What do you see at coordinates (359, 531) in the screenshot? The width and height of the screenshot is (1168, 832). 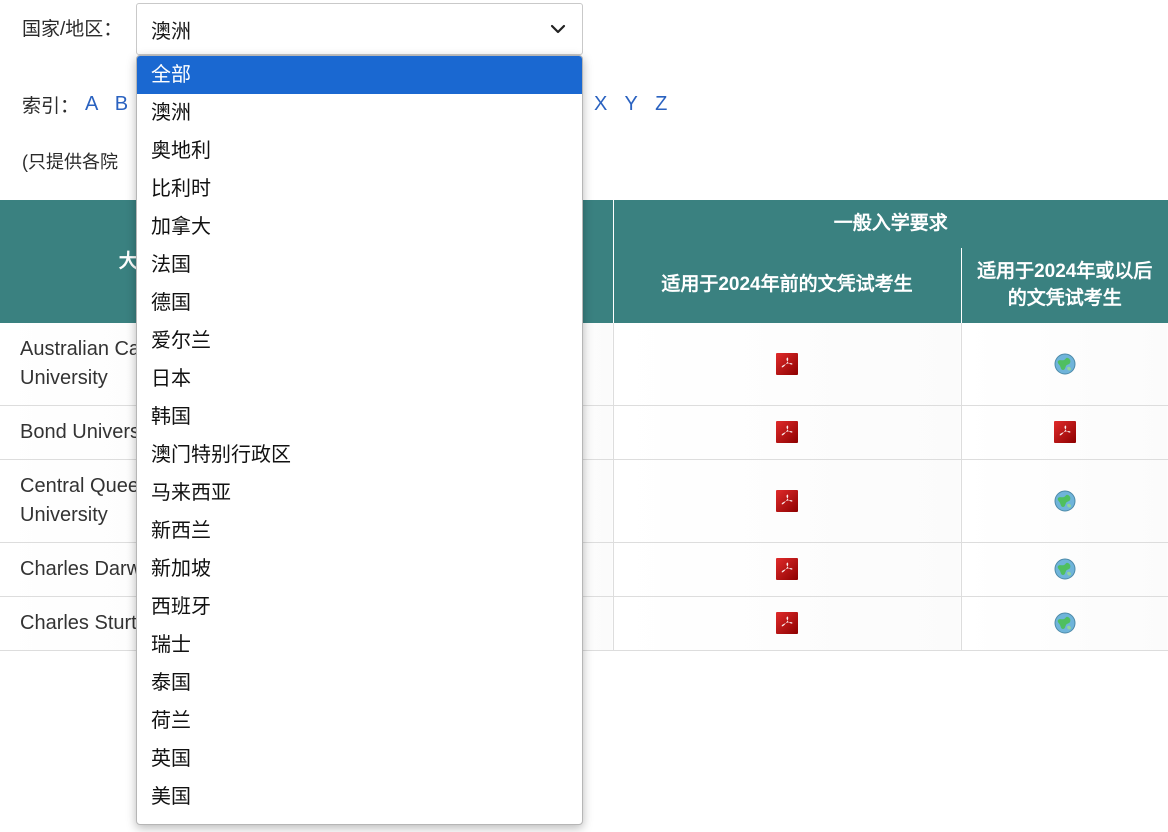 I see `dropdown-option: 新西兰` at bounding box center [359, 531].